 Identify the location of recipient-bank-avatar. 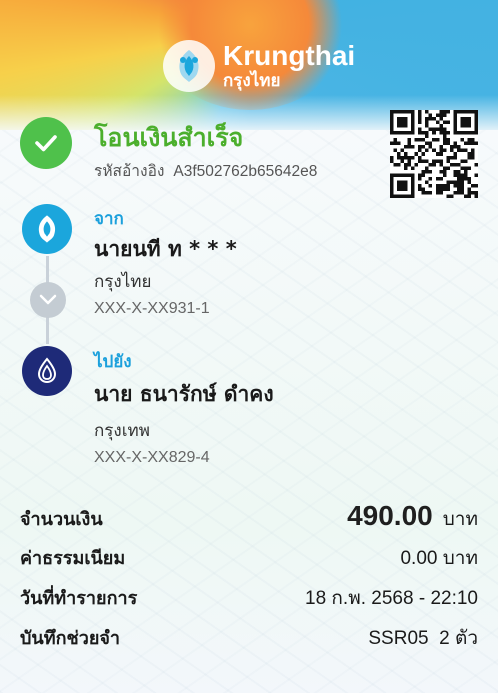
(47, 371).